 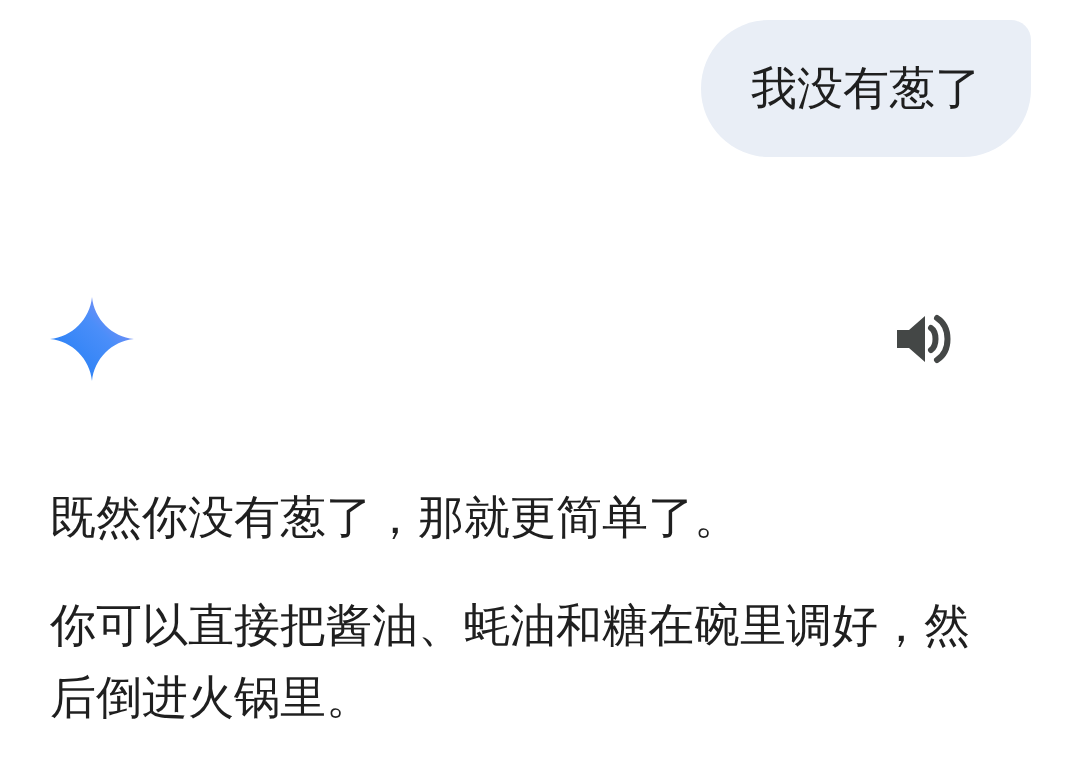 What do you see at coordinates (510, 661) in the screenshot?
I see `reply-paragraph: 你可以直接把酱油、蚝油和糖在碗里调好，然后倒进火锅里。` at bounding box center [510, 661].